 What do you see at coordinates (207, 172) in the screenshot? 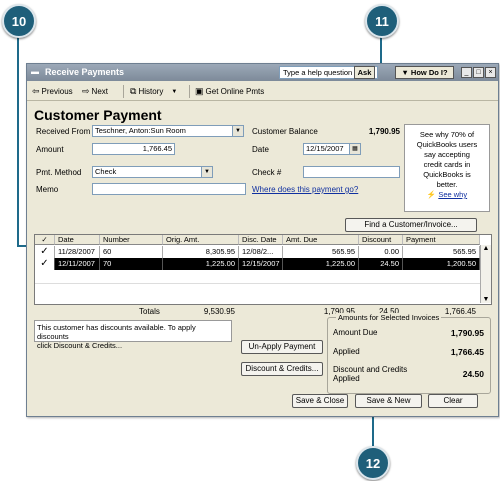
I see `pmt-method-dropdown: ▼` at bounding box center [207, 172].